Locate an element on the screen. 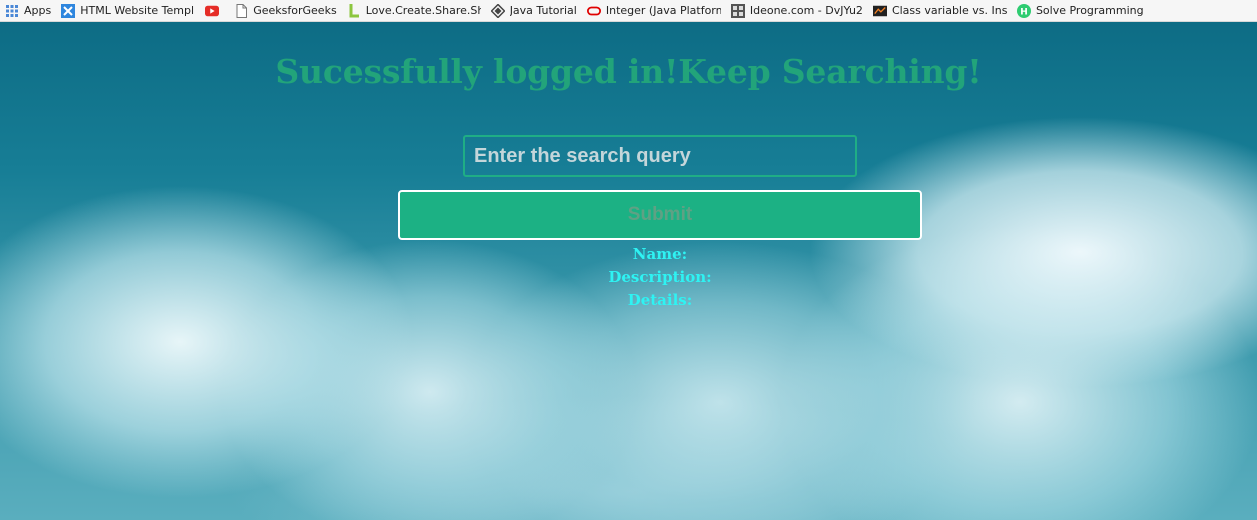 This screenshot has width=1257, height=520. bookmark-geeksforgeeks: GeeksforGeeks is located at coordinates (285, 10).